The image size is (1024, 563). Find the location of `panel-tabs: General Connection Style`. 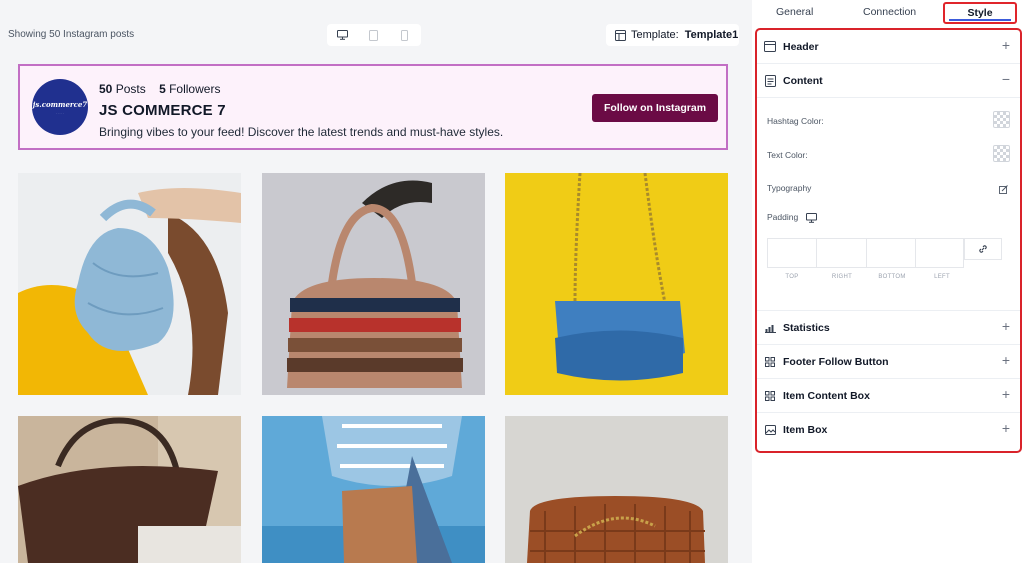

panel-tabs: General Connection Style is located at coordinates (888, 13).